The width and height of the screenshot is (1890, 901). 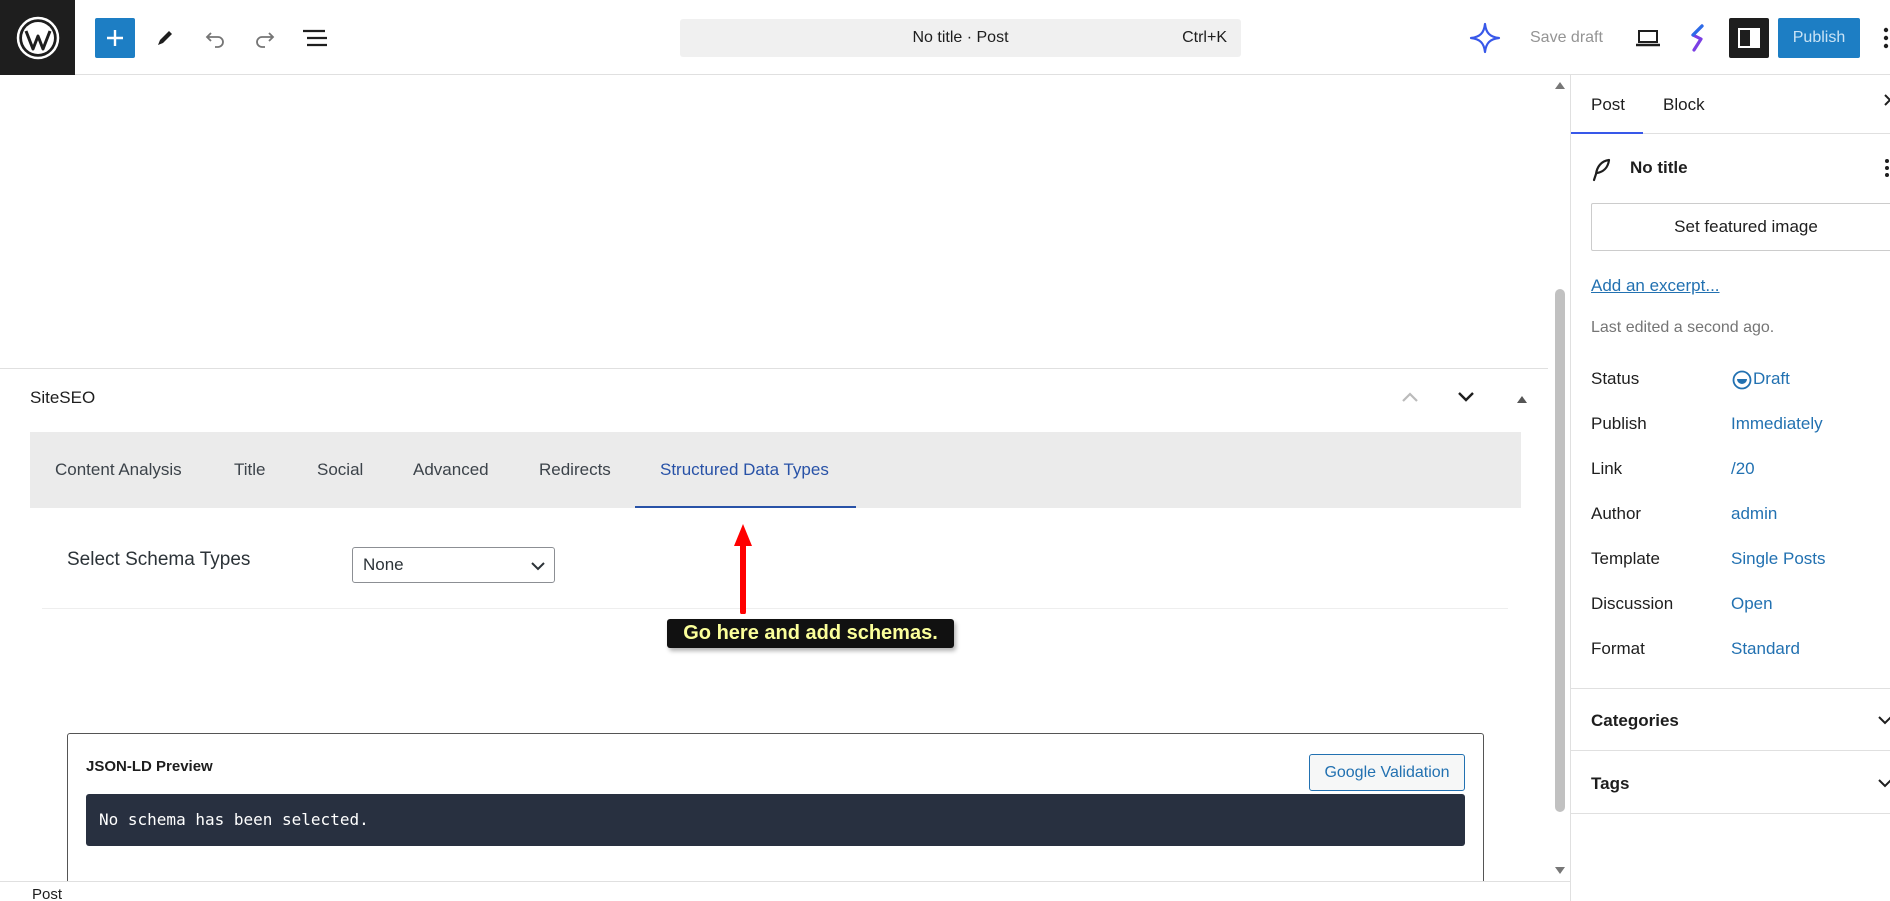 I want to click on triangle-up-icon, so click(x=1522, y=399).